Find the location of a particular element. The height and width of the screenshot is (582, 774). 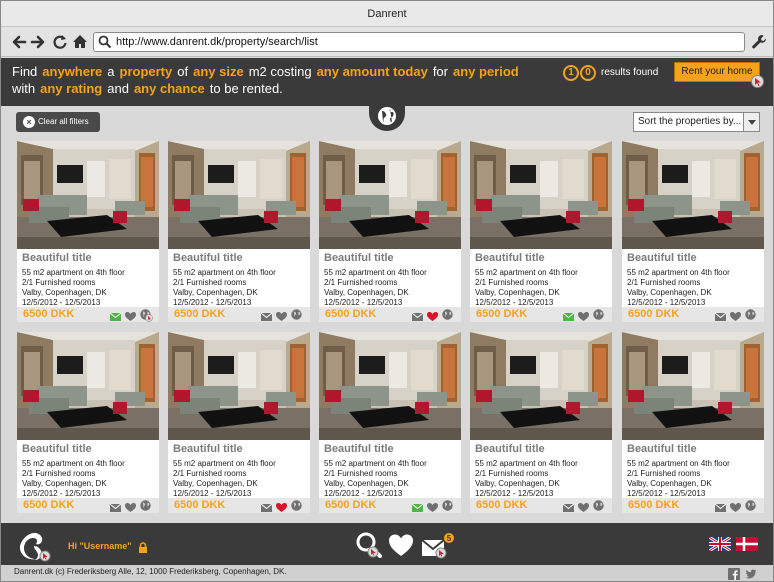

url-input is located at coordinates (426, 42).